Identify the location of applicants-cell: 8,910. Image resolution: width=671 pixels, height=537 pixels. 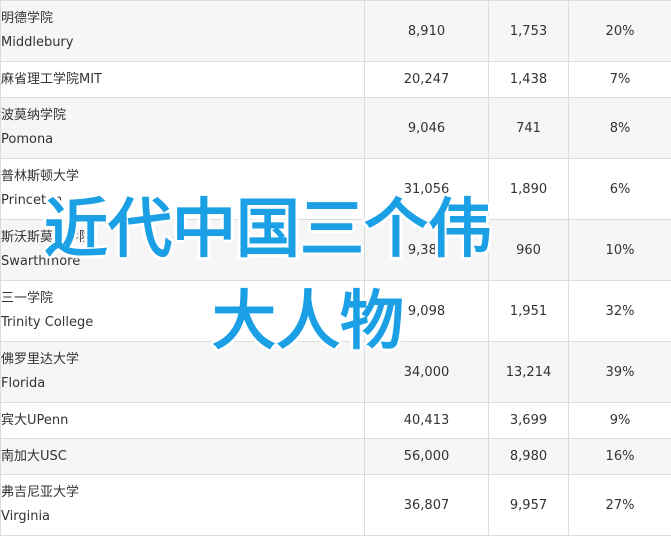
(426, 31).